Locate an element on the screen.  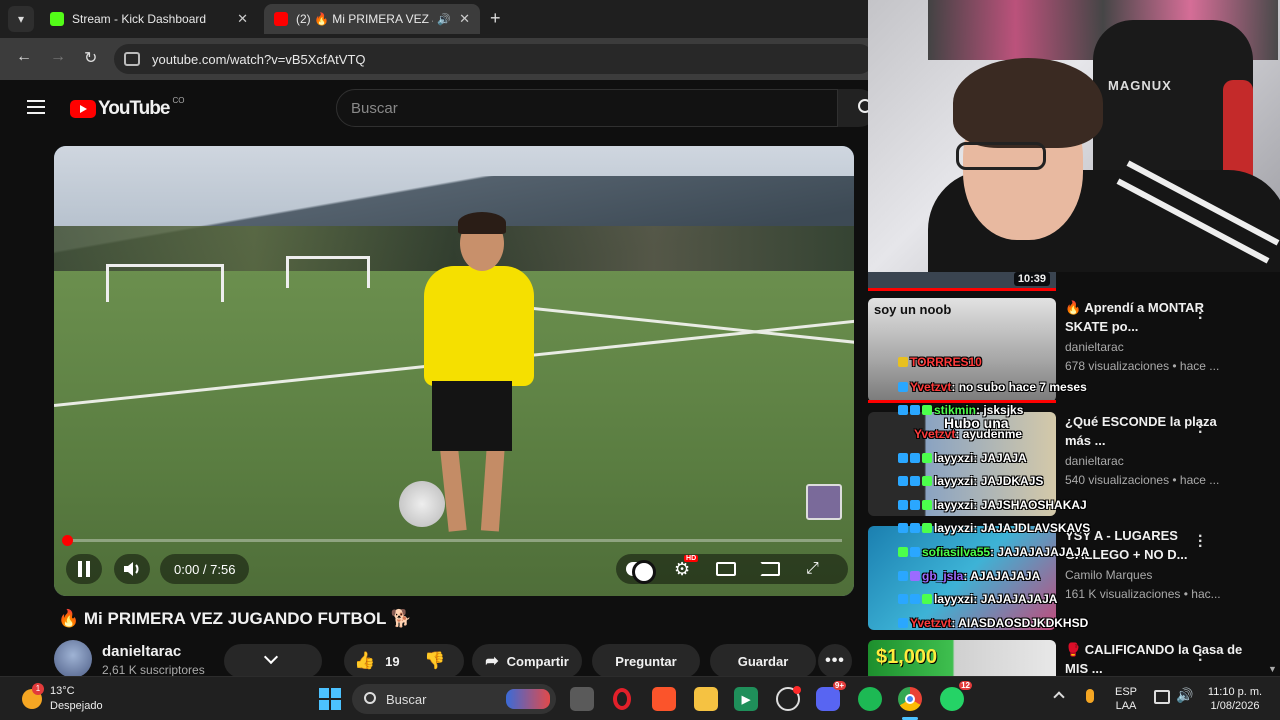
address-bar: youtube.com/watch?v=vB5XcfAtVTQ is located at coordinates (494, 59).